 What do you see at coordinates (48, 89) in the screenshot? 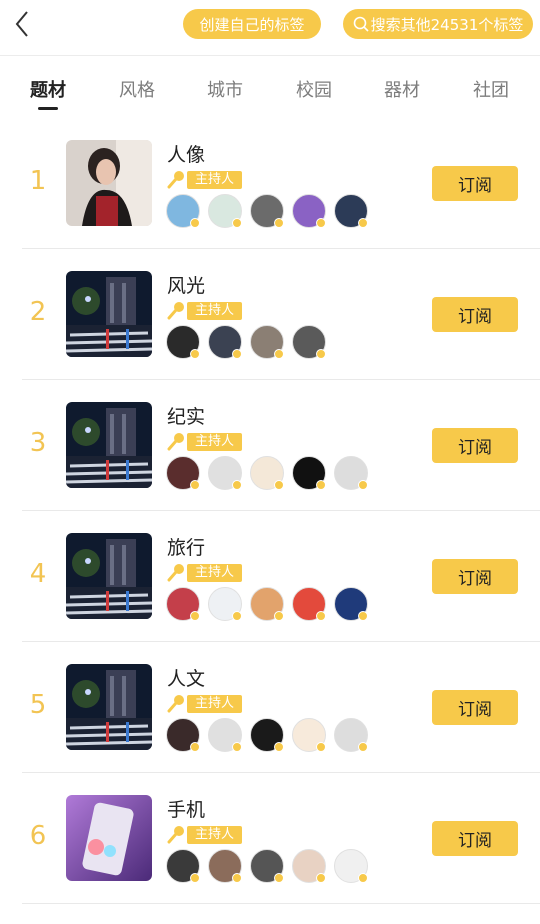
I see `tab-subject: 题材` at bounding box center [48, 89].